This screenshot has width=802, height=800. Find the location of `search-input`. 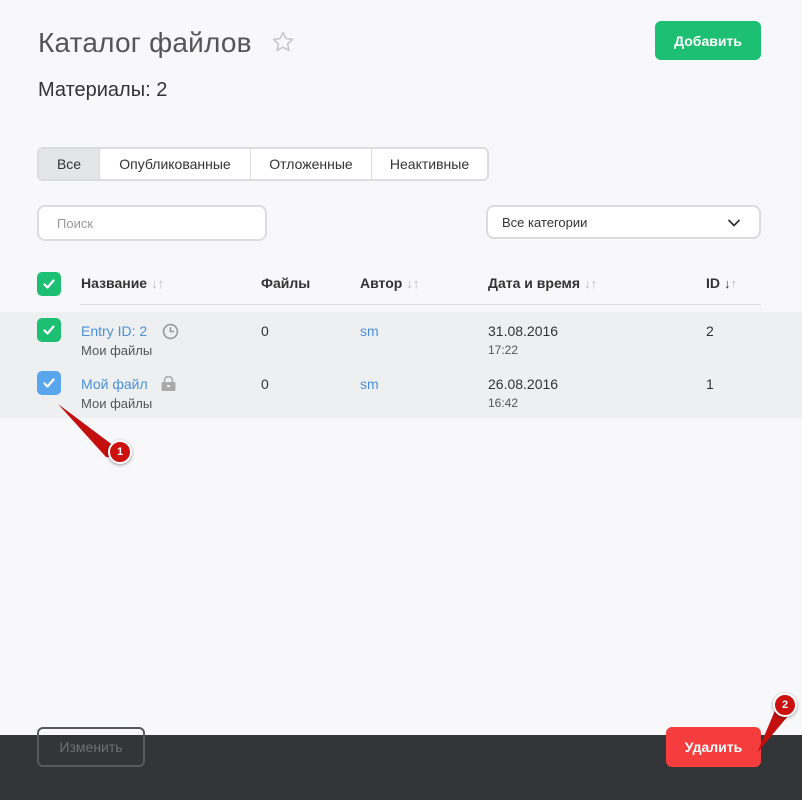

search-input is located at coordinates (152, 223).